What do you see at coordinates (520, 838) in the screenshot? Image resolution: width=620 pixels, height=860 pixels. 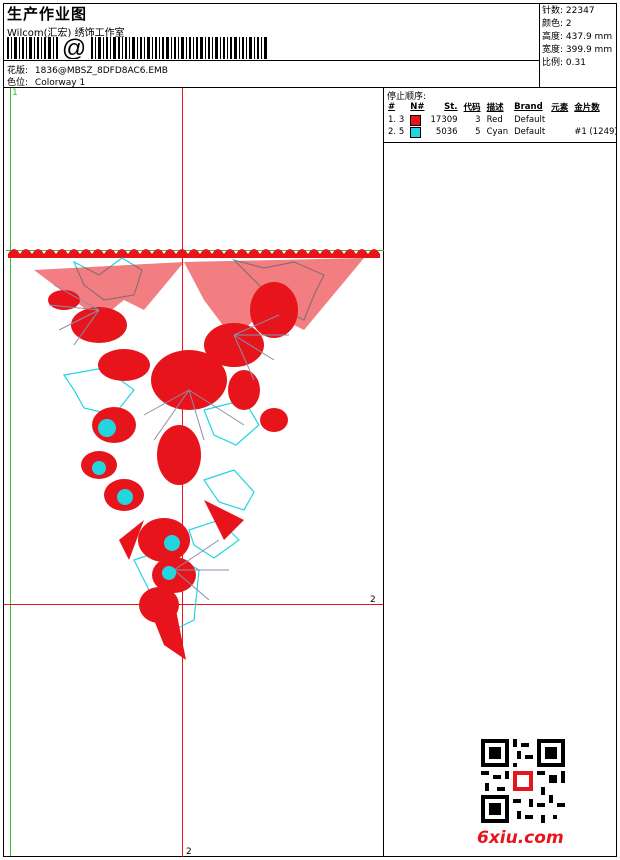 I see `watermark-logo: 6xiu.com` at bounding box center [520, 838].